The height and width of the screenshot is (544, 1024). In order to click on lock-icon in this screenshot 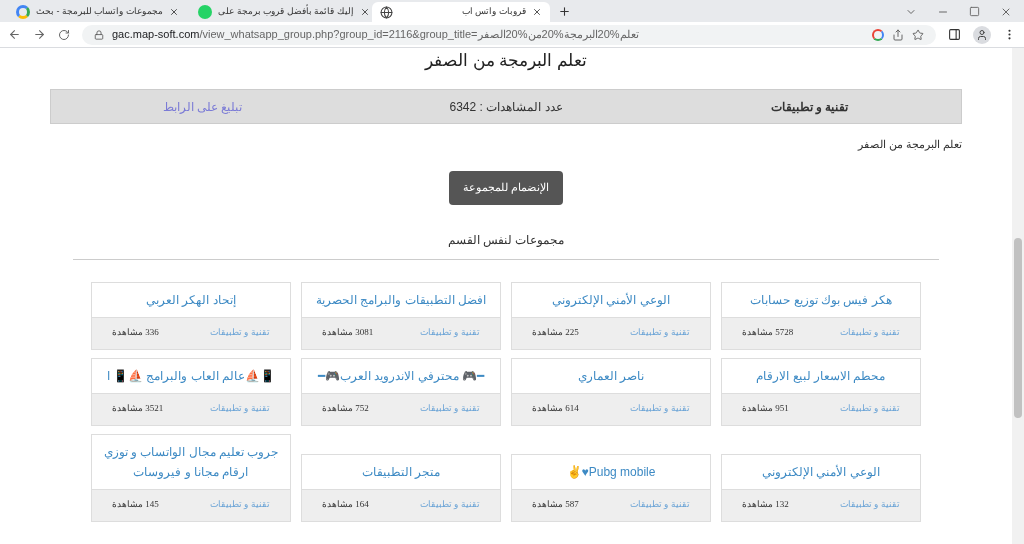, I will do `click(99, 34)`.